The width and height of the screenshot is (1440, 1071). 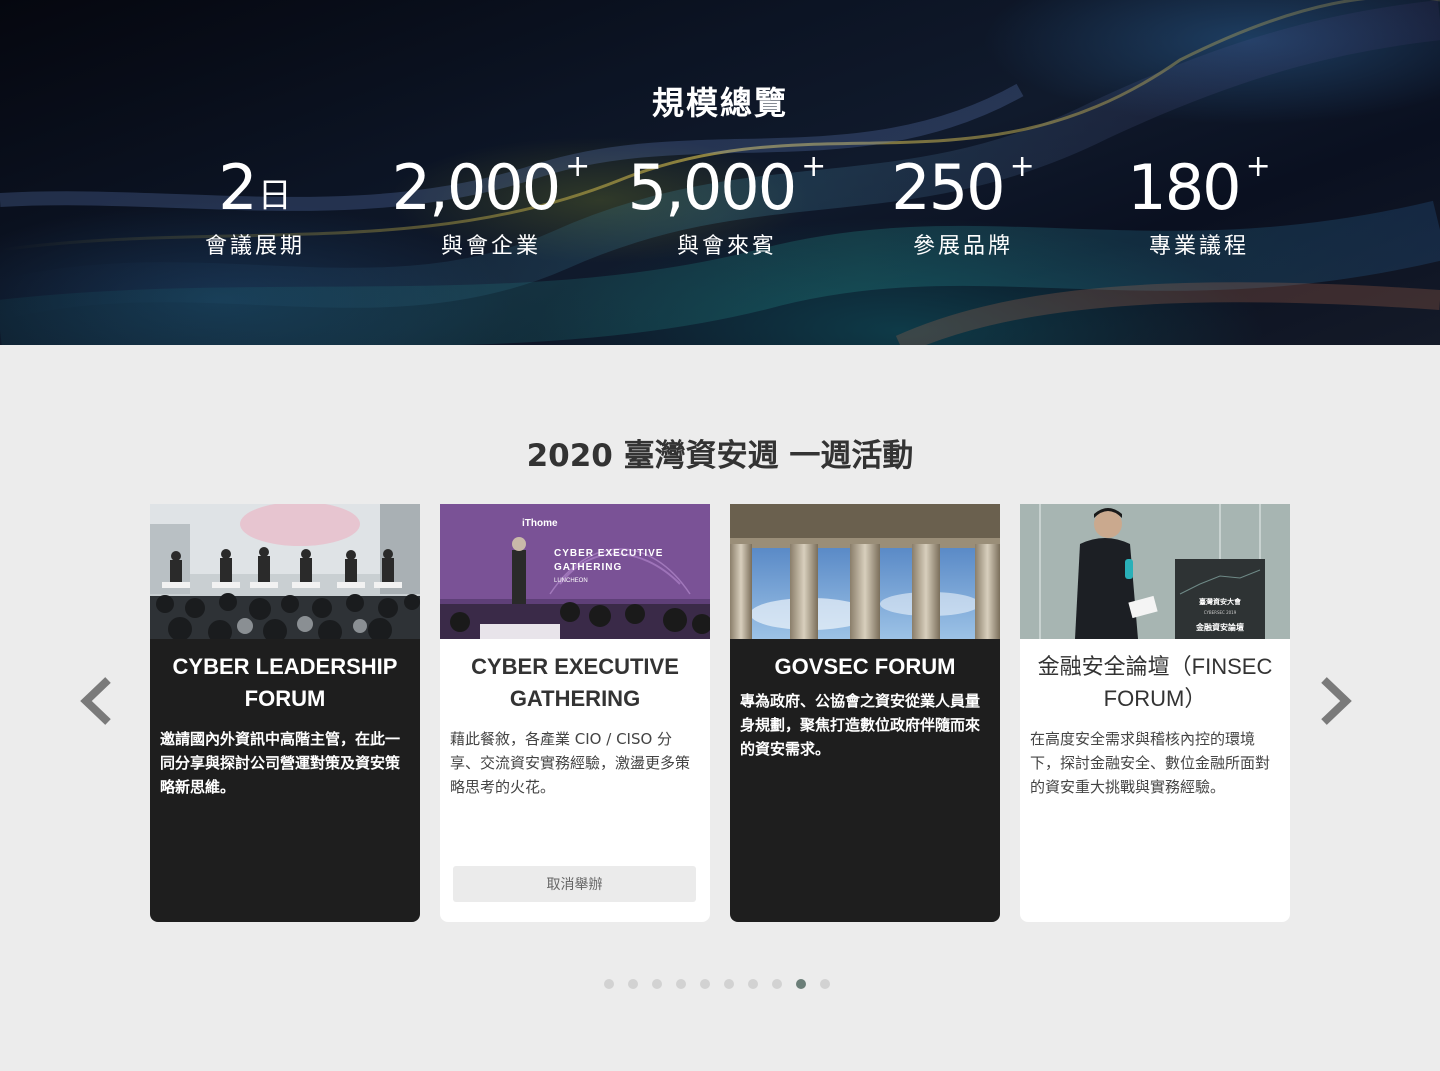 What do you see at coordinates (274, 196) in the screenshot?
I see `stat-unit: 日` at bounding box center [274, 196].